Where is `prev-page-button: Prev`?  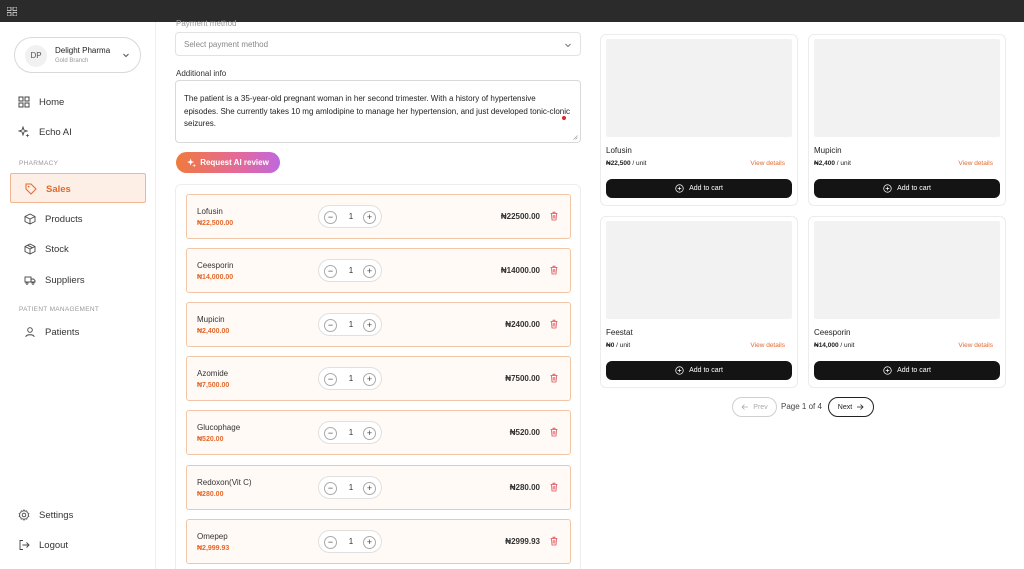 prev-page-button: Prev is located at coordinates (754, 407).